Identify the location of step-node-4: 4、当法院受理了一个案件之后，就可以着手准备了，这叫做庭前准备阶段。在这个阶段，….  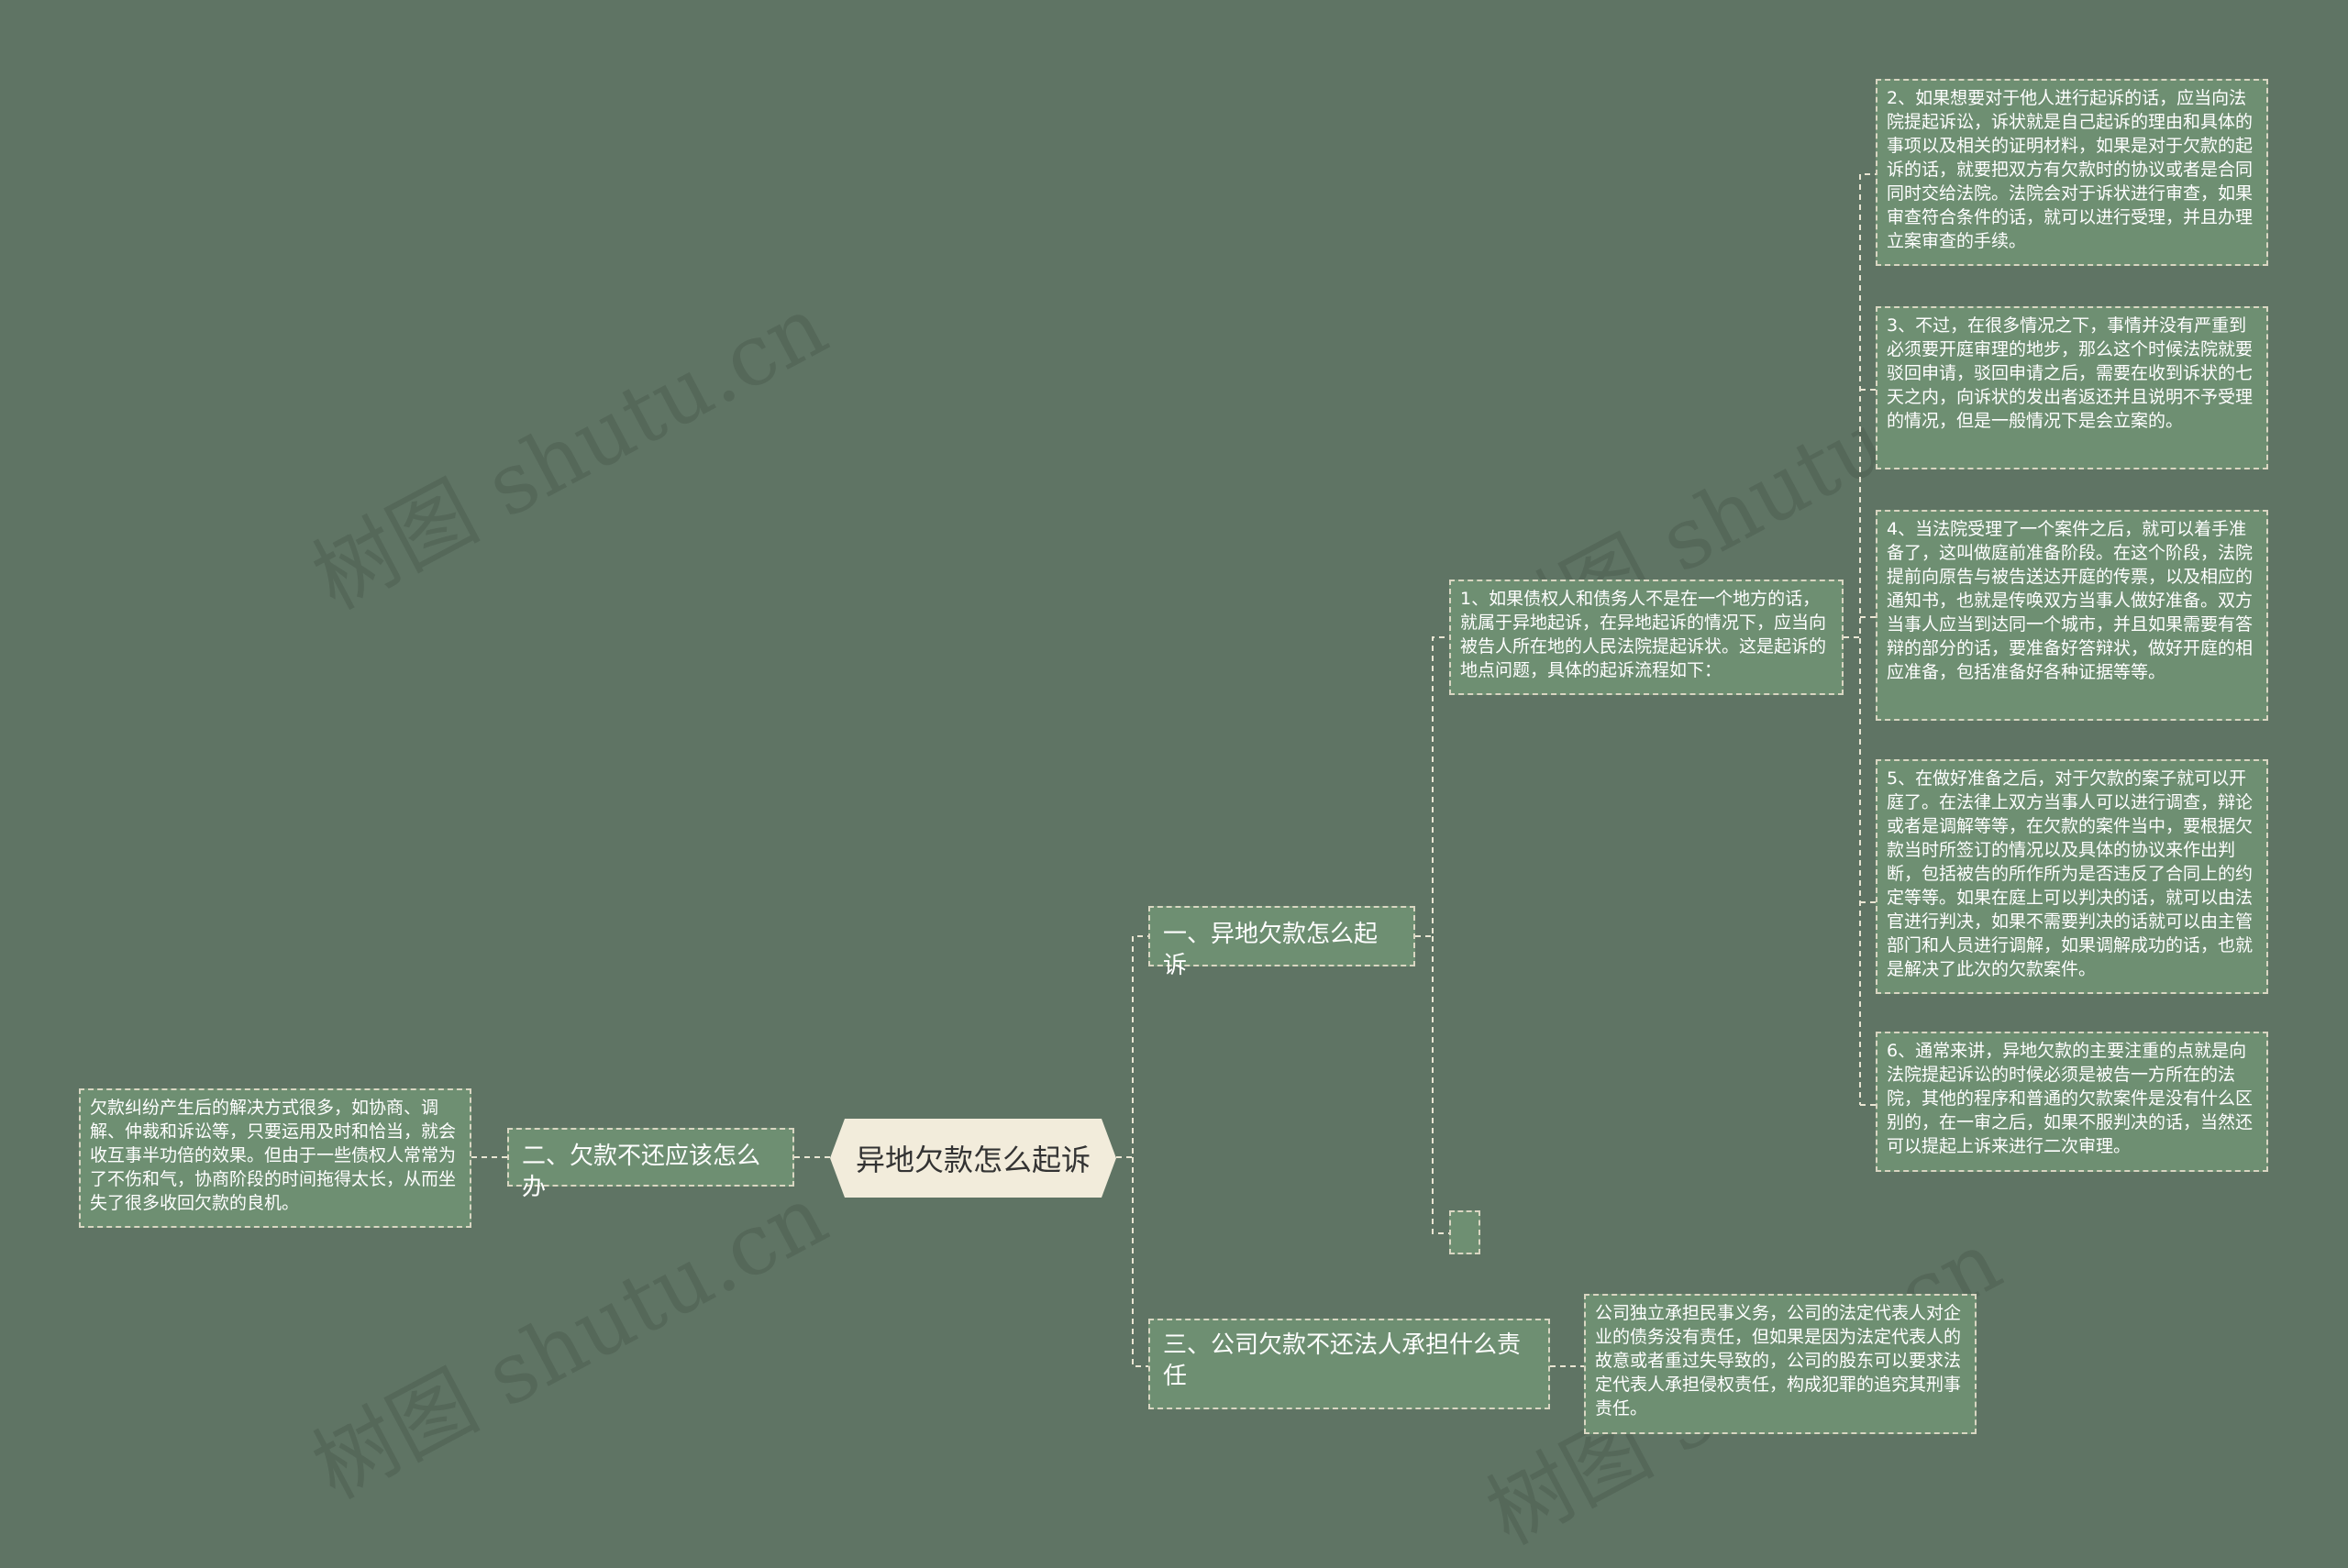
(2072, 615).